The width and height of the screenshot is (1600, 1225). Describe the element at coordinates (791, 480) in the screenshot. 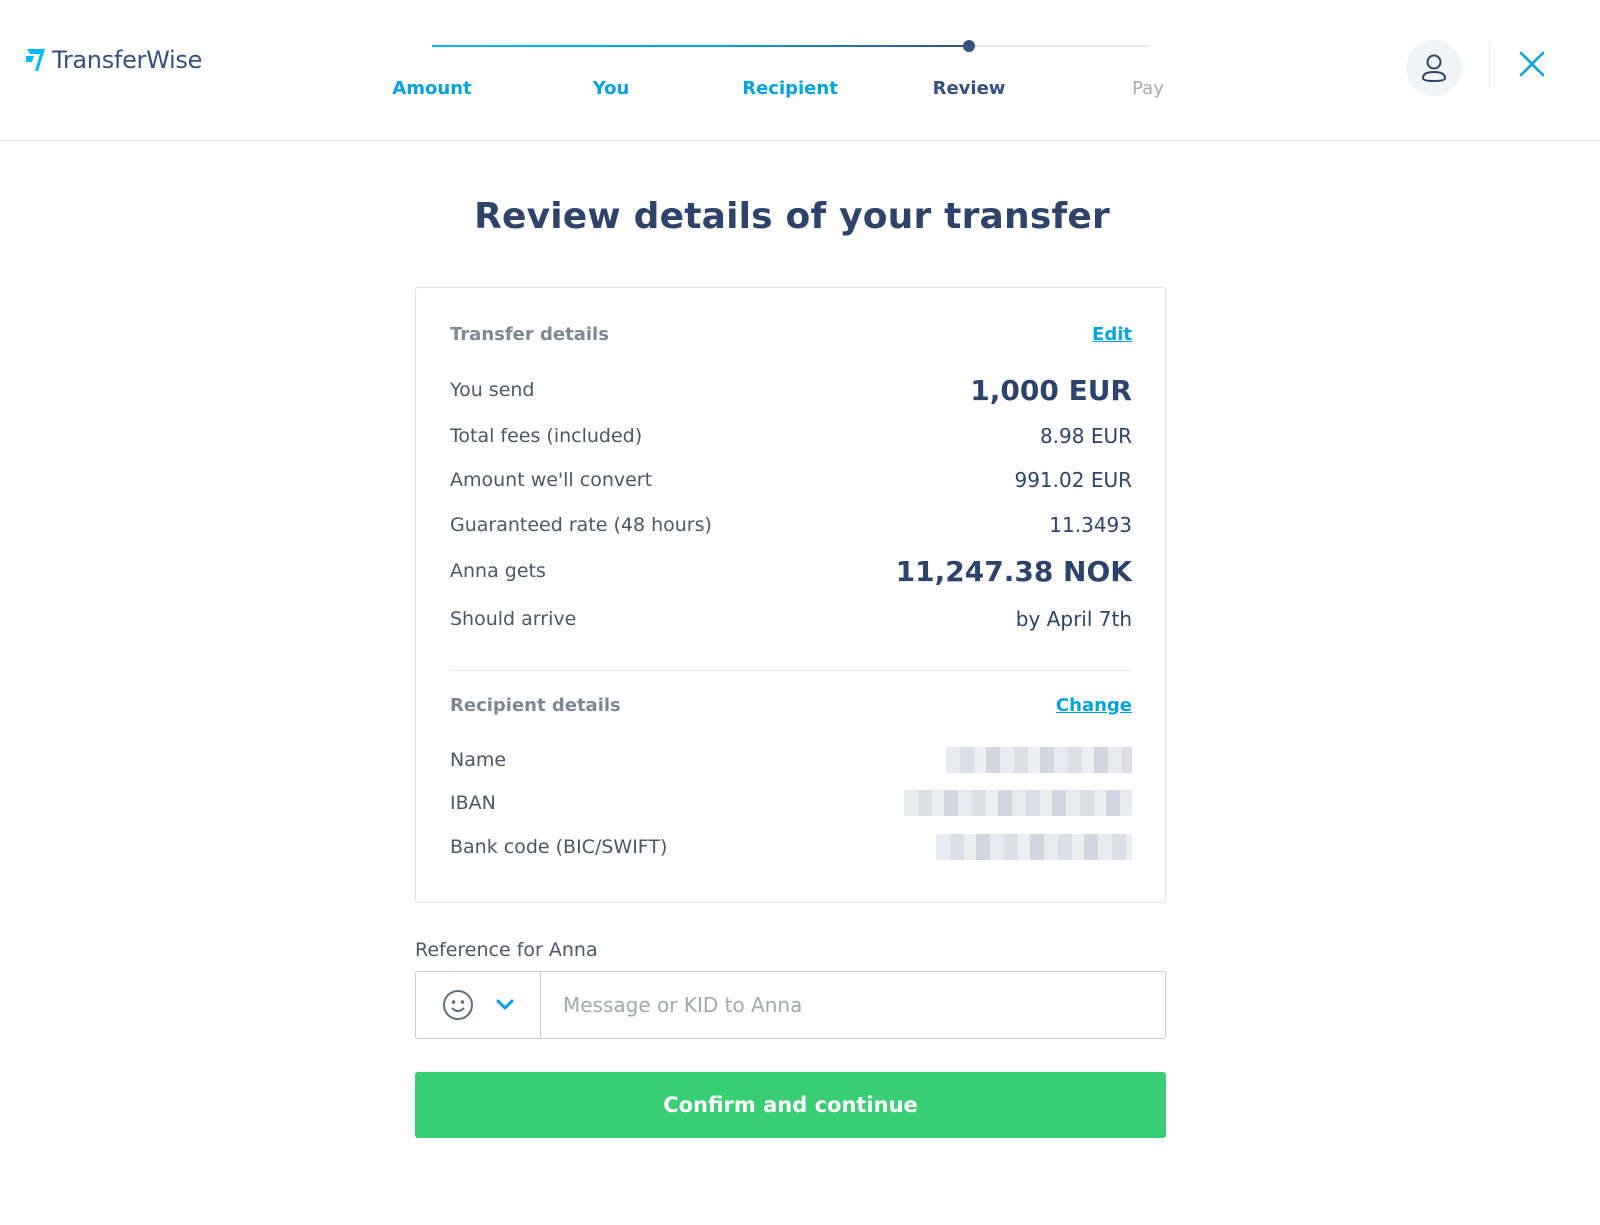

I see `detail-row-convert: Amount we'll convert 991.02 EUR` at that location.